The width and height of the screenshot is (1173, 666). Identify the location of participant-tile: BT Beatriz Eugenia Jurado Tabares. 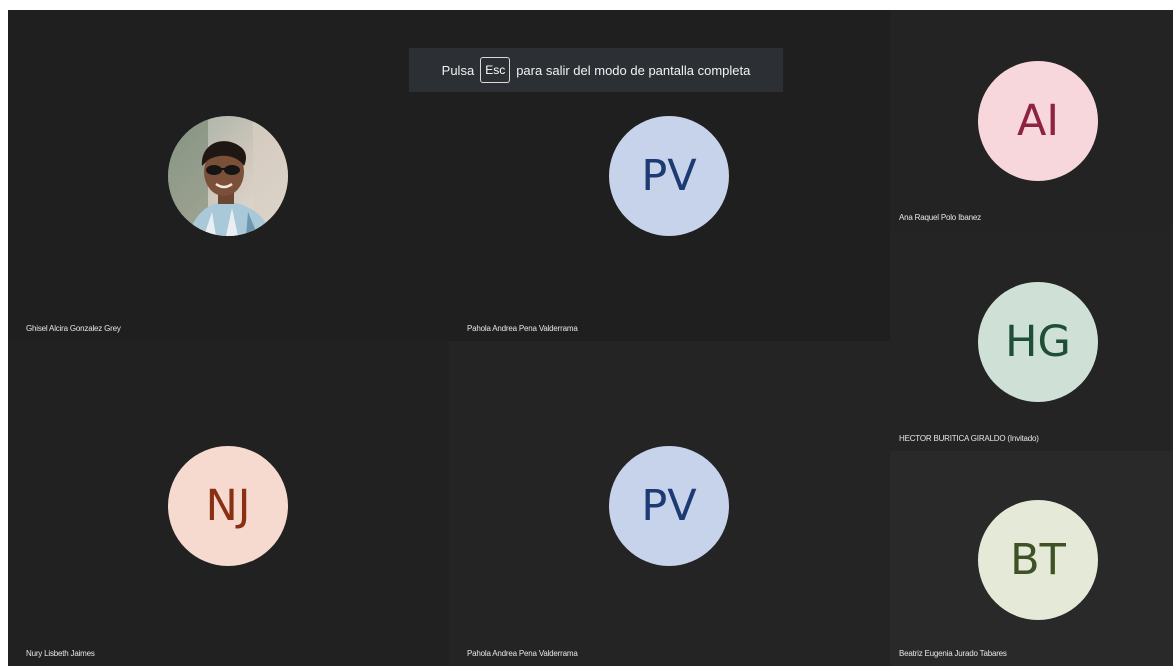
(1031, 558).